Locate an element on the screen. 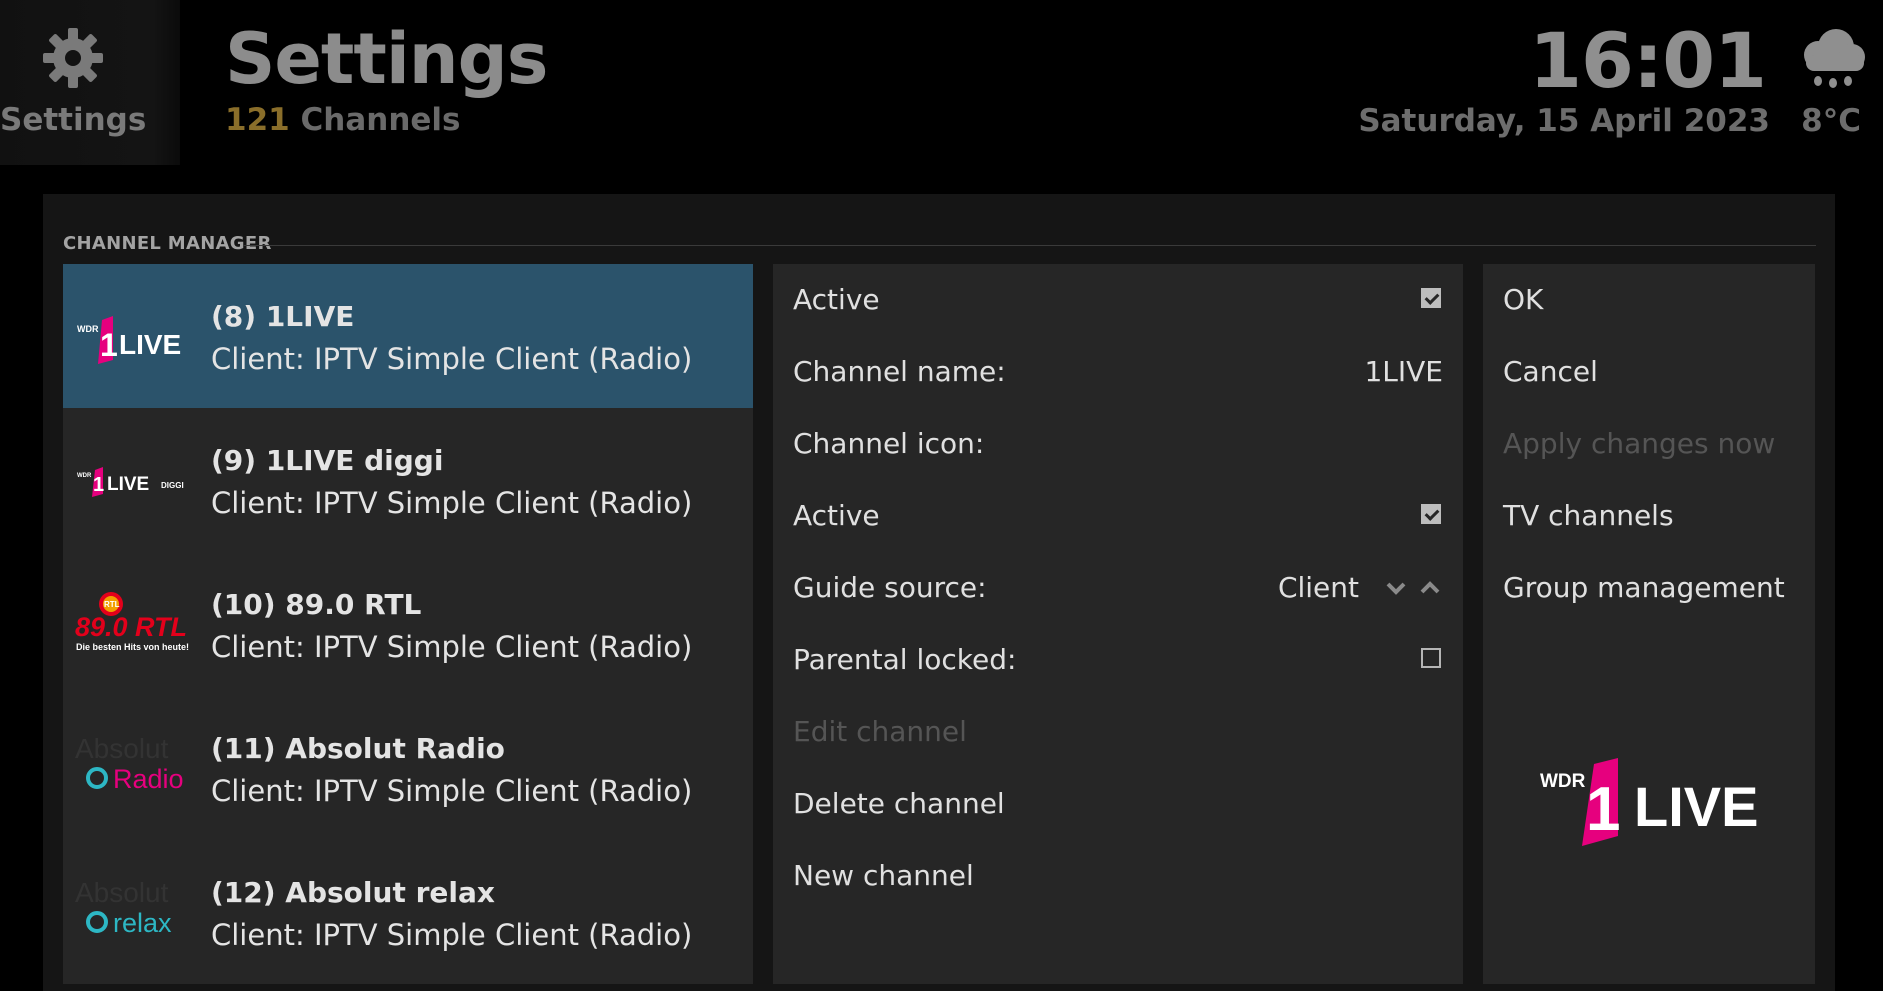 Image resolution: width=1883 pixels, height=991 pixels. svg-text: 89.0 RTL is located at coordinates (131, 627).